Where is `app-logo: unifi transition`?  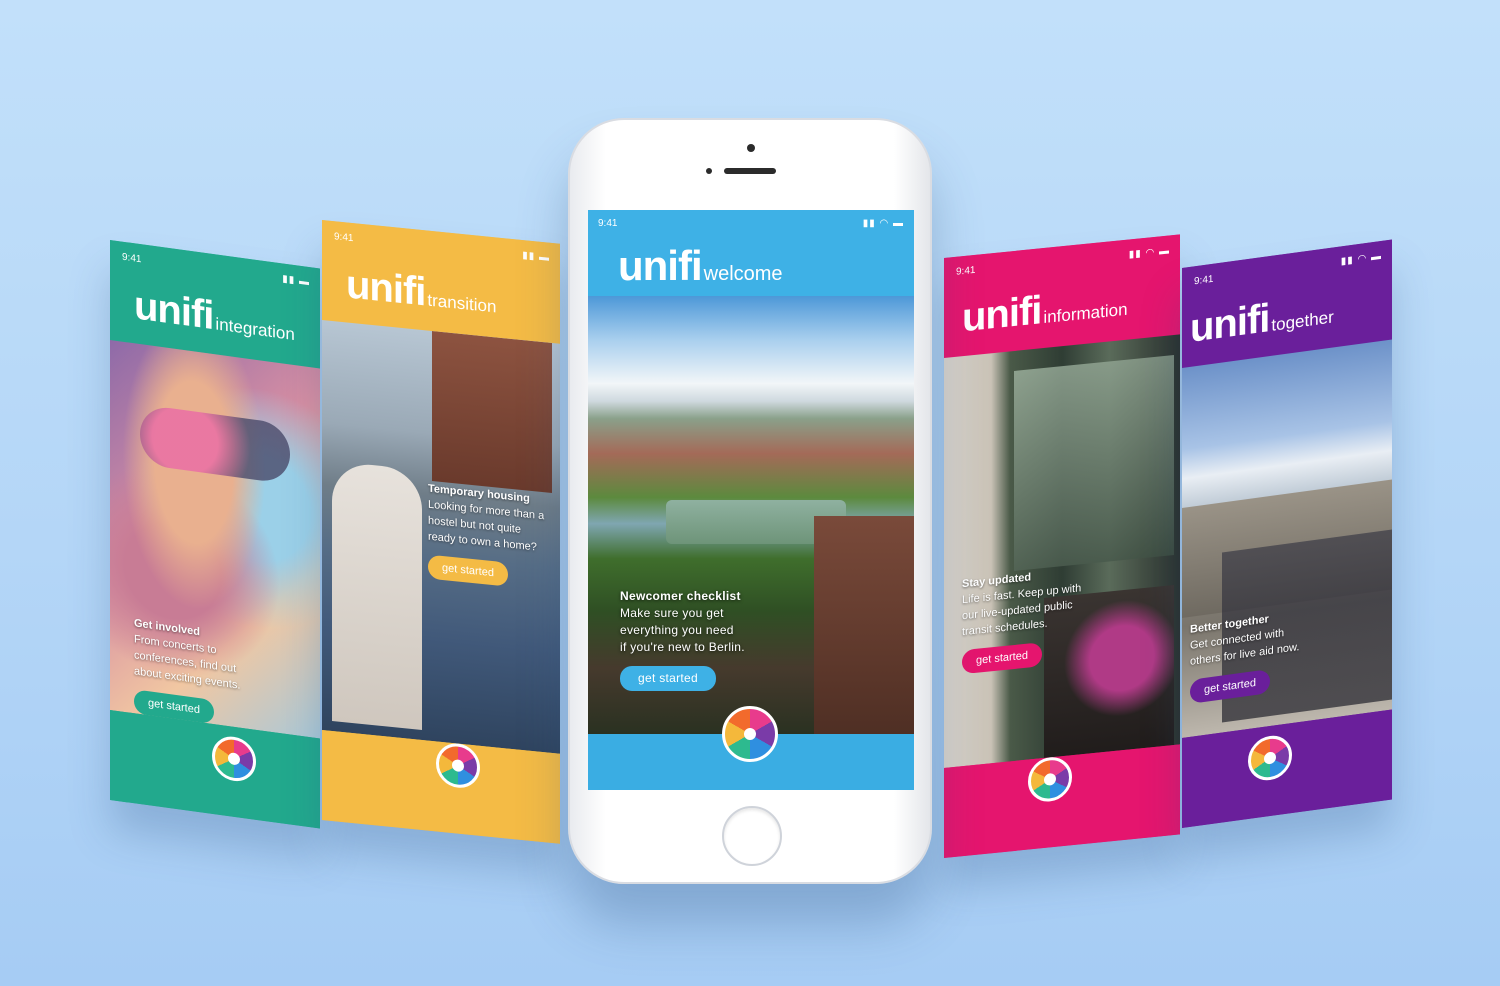 app-logo: unifi transition is located at coordinates (421, 292).